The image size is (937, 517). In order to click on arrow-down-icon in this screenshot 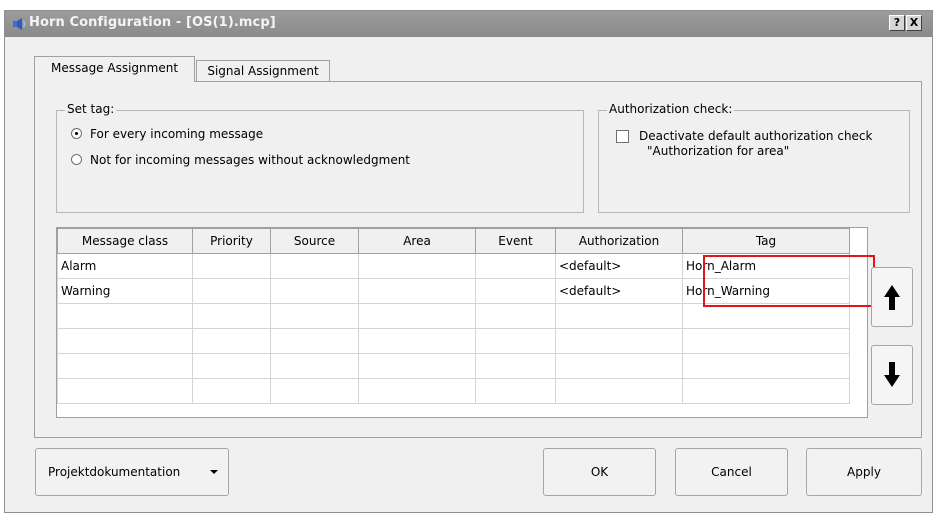, I will do `click(892, 374)`.